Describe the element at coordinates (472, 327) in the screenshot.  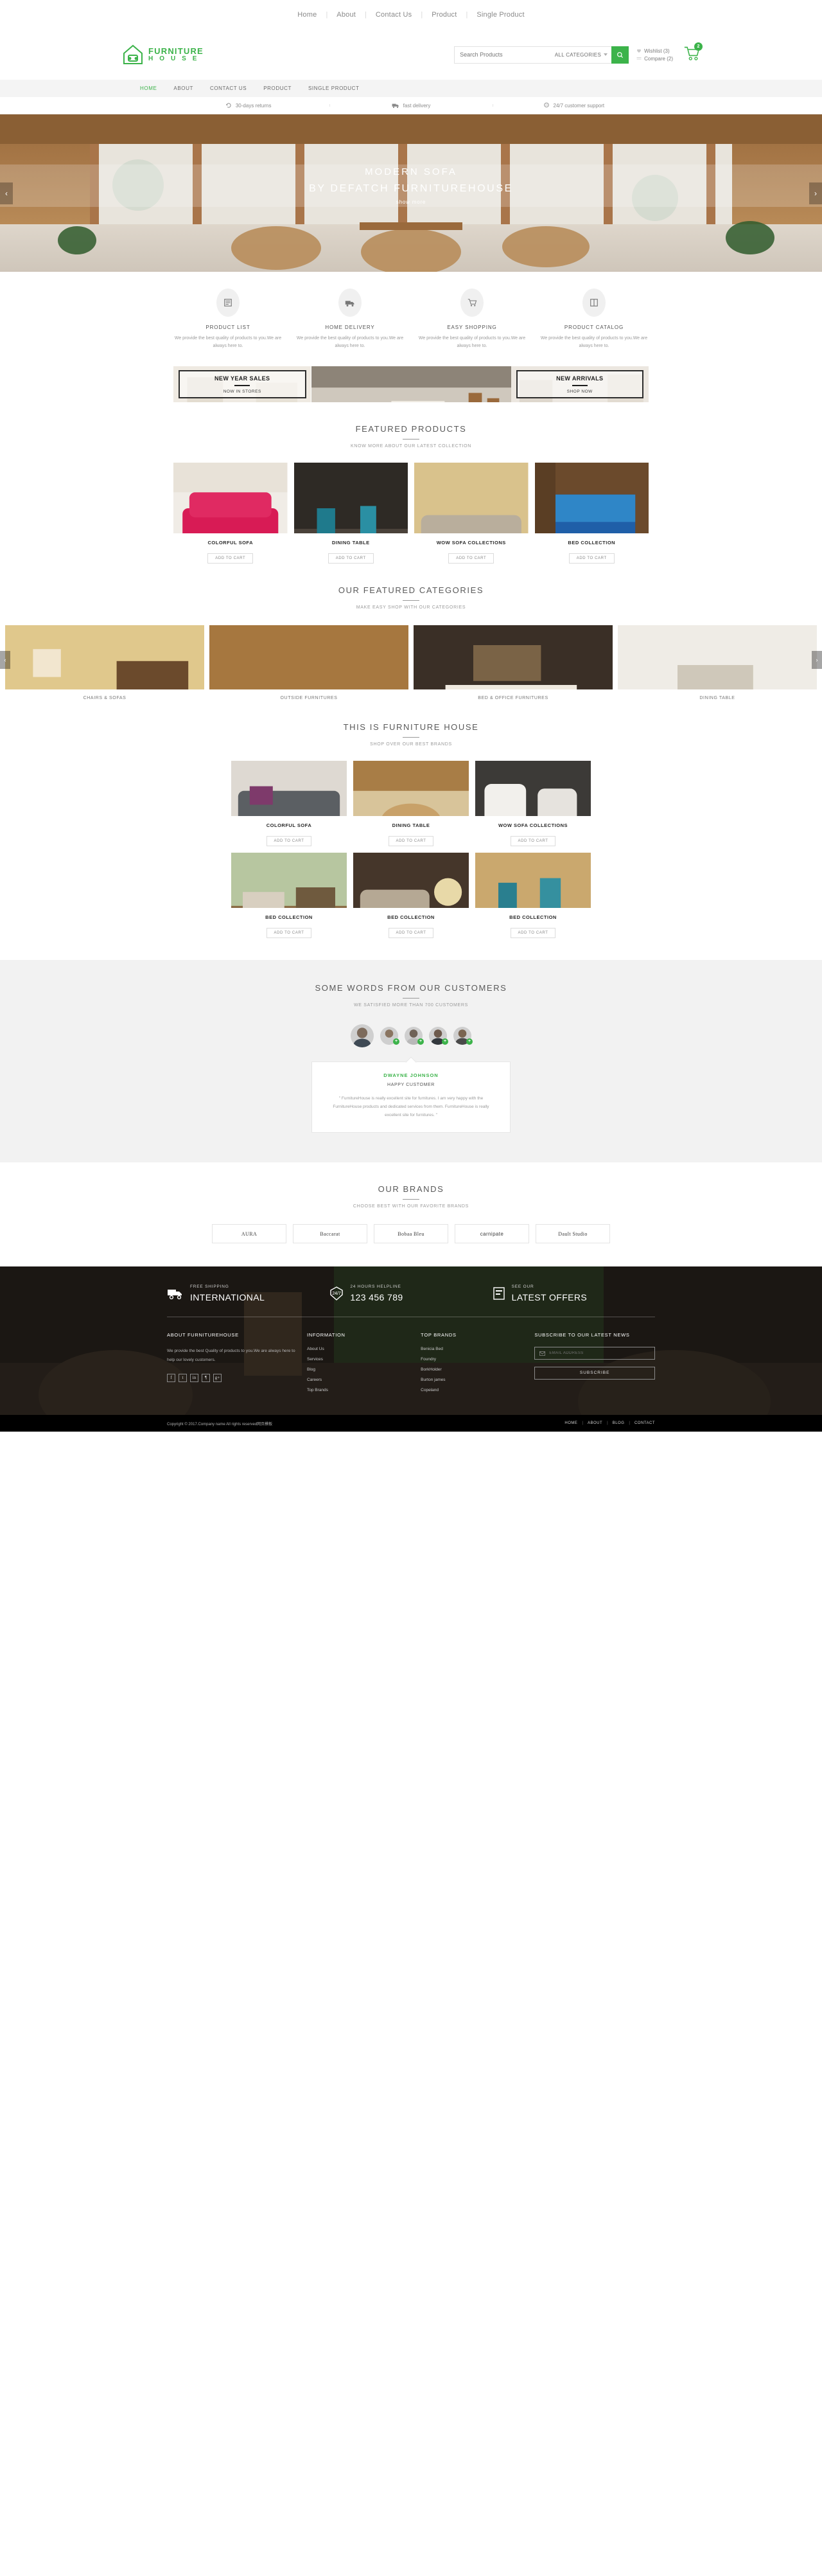
I see `service-title: EASY SHOPPING` at that location.